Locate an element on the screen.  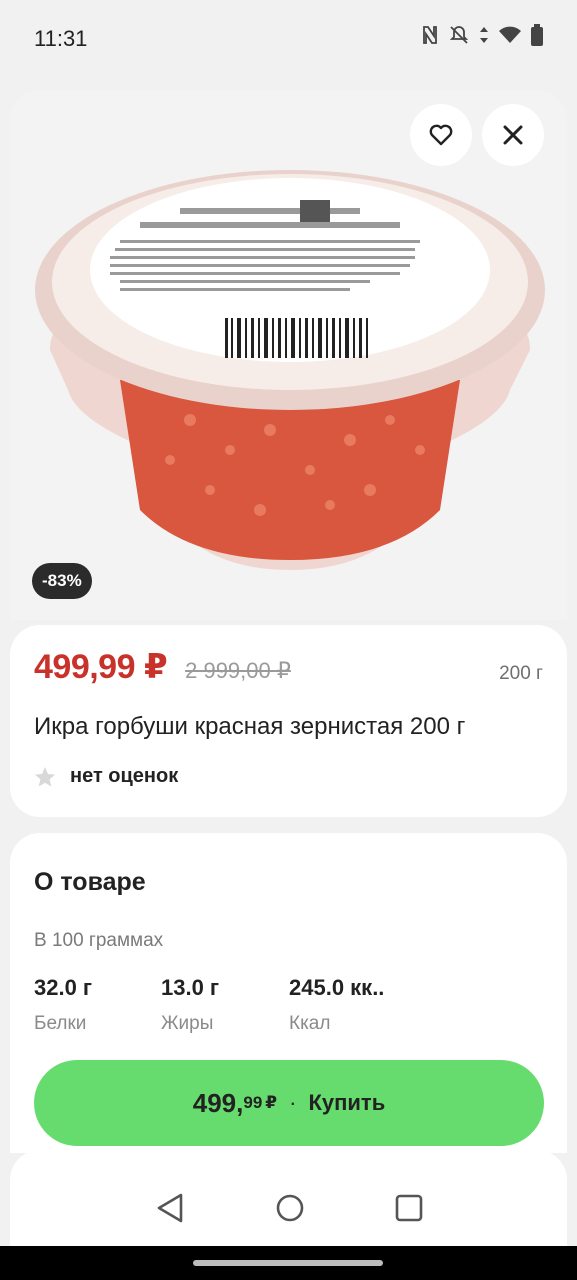
nutrition-value: 13.0 г is located at coordinates (190, 987).